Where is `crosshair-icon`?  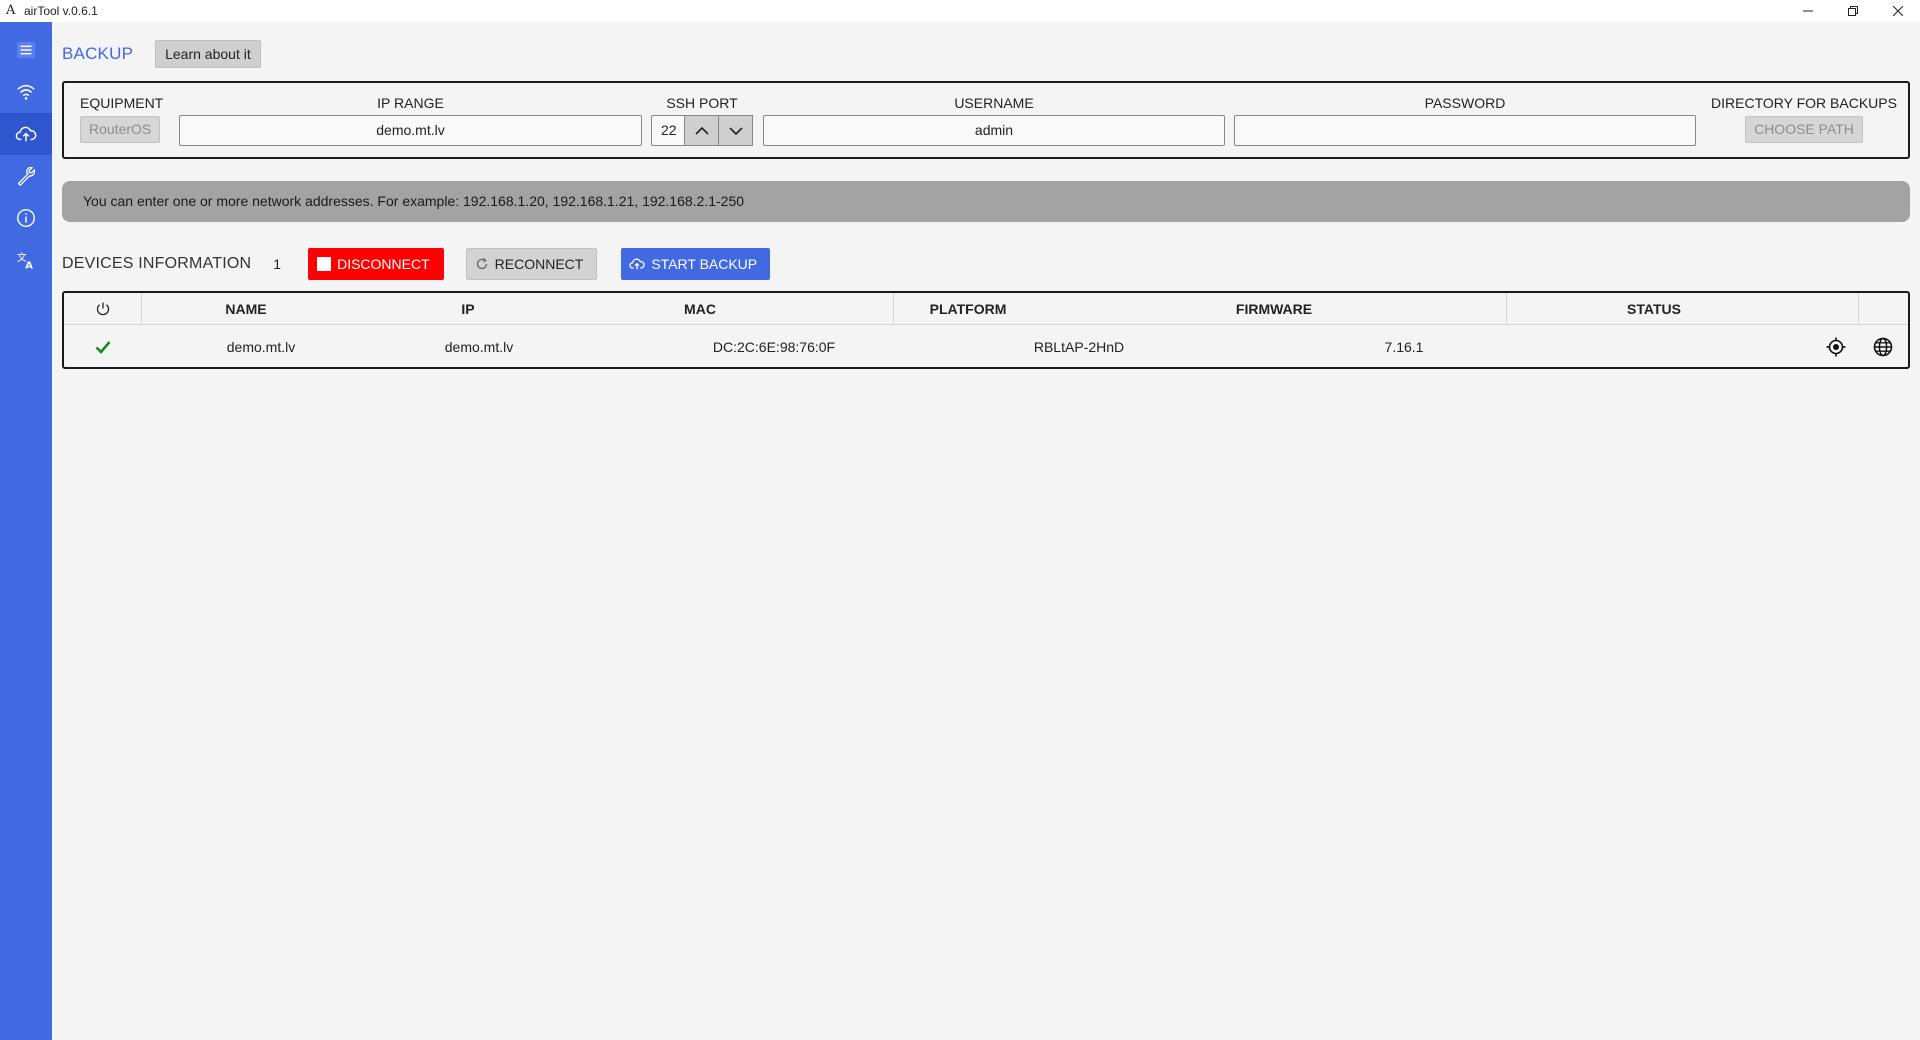 crosshair-icon is located at coordinates (1836, 346).